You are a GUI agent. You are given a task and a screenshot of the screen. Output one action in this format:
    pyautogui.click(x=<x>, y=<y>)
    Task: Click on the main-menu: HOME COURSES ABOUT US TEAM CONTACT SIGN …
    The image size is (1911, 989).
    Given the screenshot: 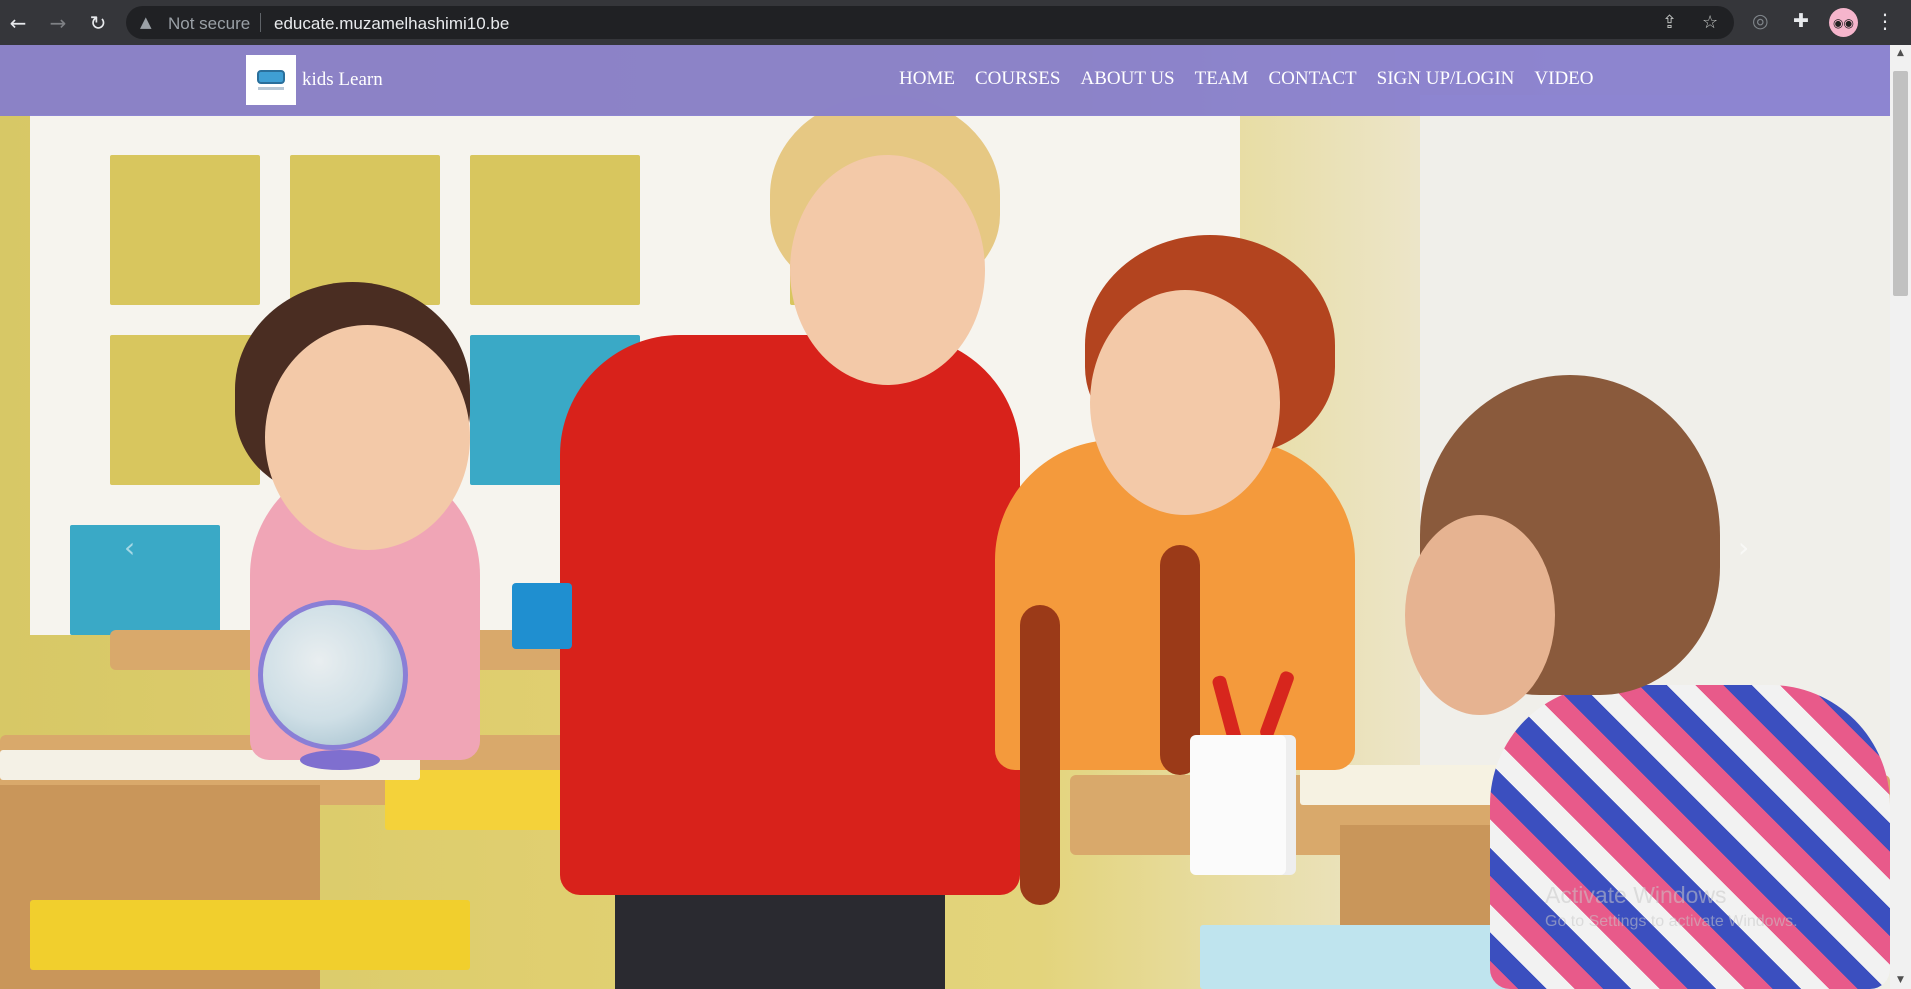 What is the action you would take?
    pyautogui.click(x=1246, y=79)
    